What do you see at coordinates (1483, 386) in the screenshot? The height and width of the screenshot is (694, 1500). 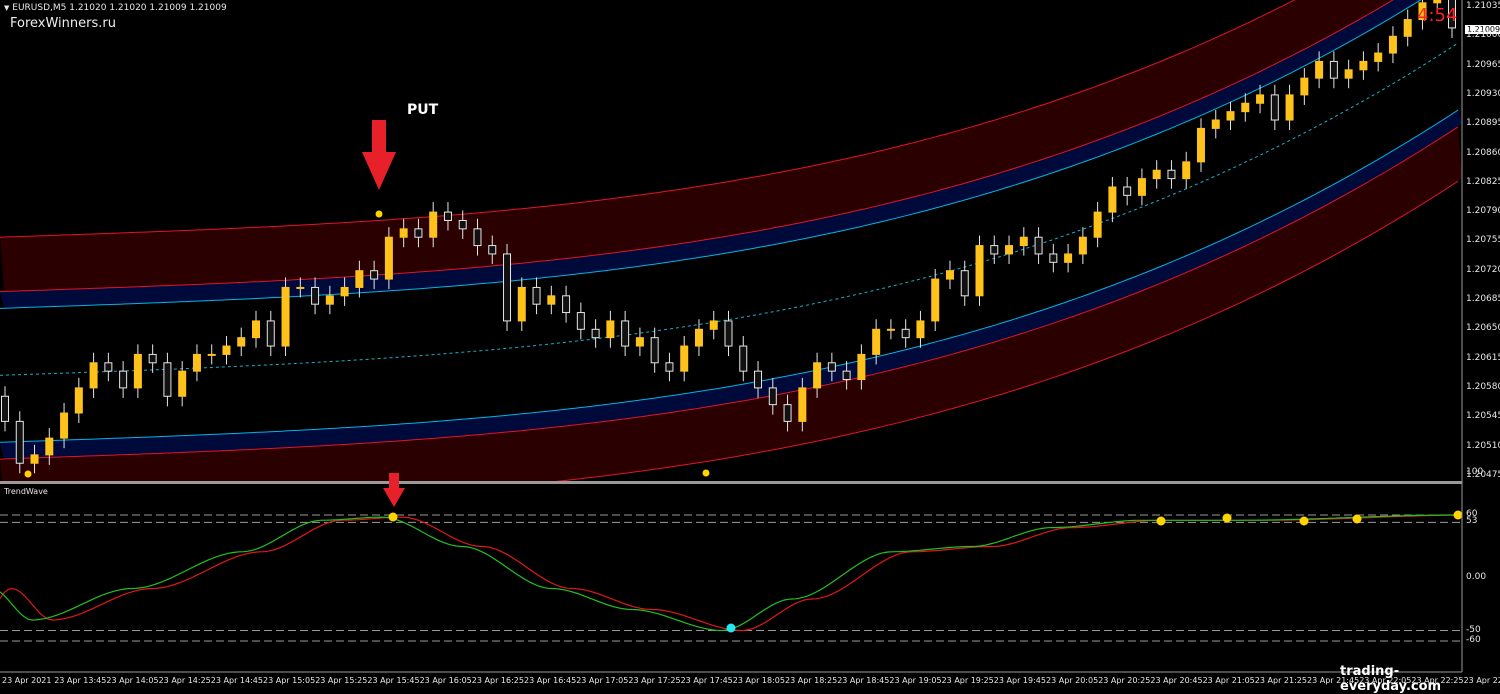 I see `price-tick: 1.20580` at bounding box center [1483, 386].